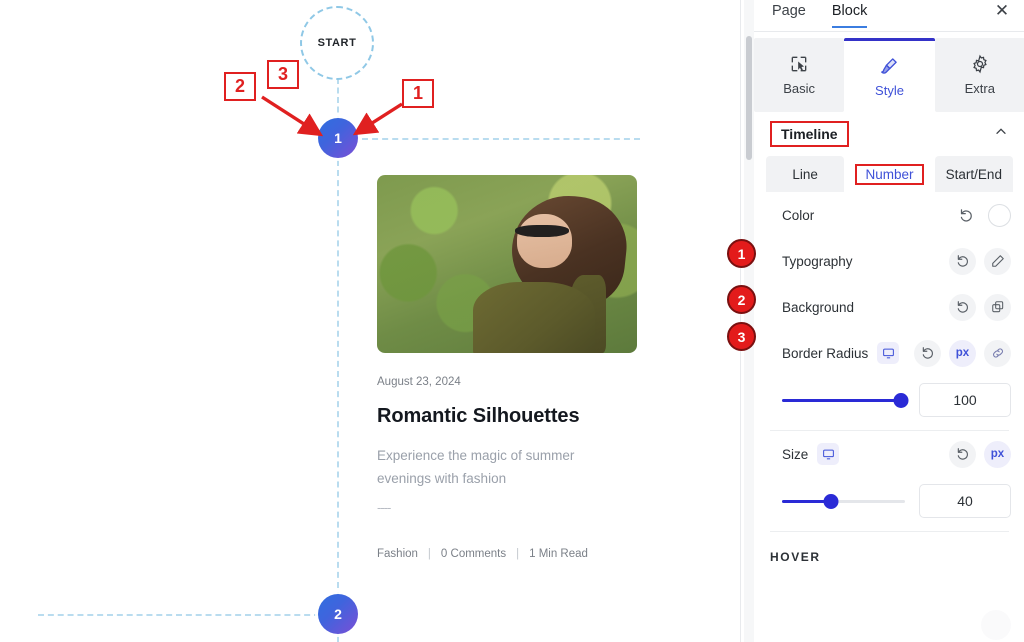  What do you see at coordinates (799, 88) in the screenshot?
I see `tab-basic-label: Basic` at bounding box center [799, 88].